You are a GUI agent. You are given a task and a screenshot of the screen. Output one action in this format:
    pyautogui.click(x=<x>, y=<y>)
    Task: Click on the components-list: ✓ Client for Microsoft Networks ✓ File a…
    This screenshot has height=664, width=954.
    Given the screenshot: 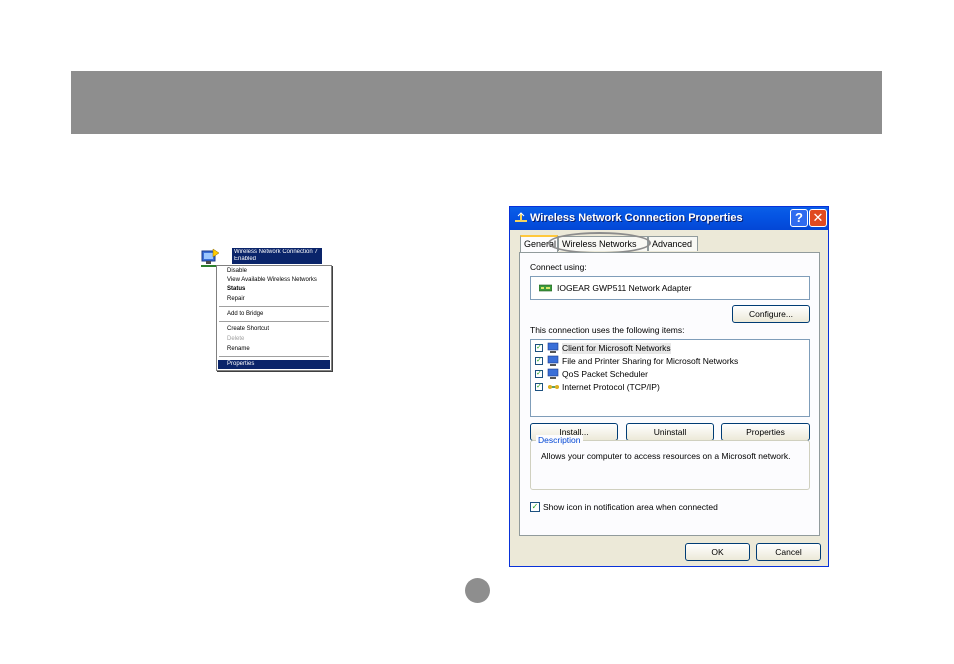 What is the action you would take?
    pyautogui.click(x=670, y=378)
    